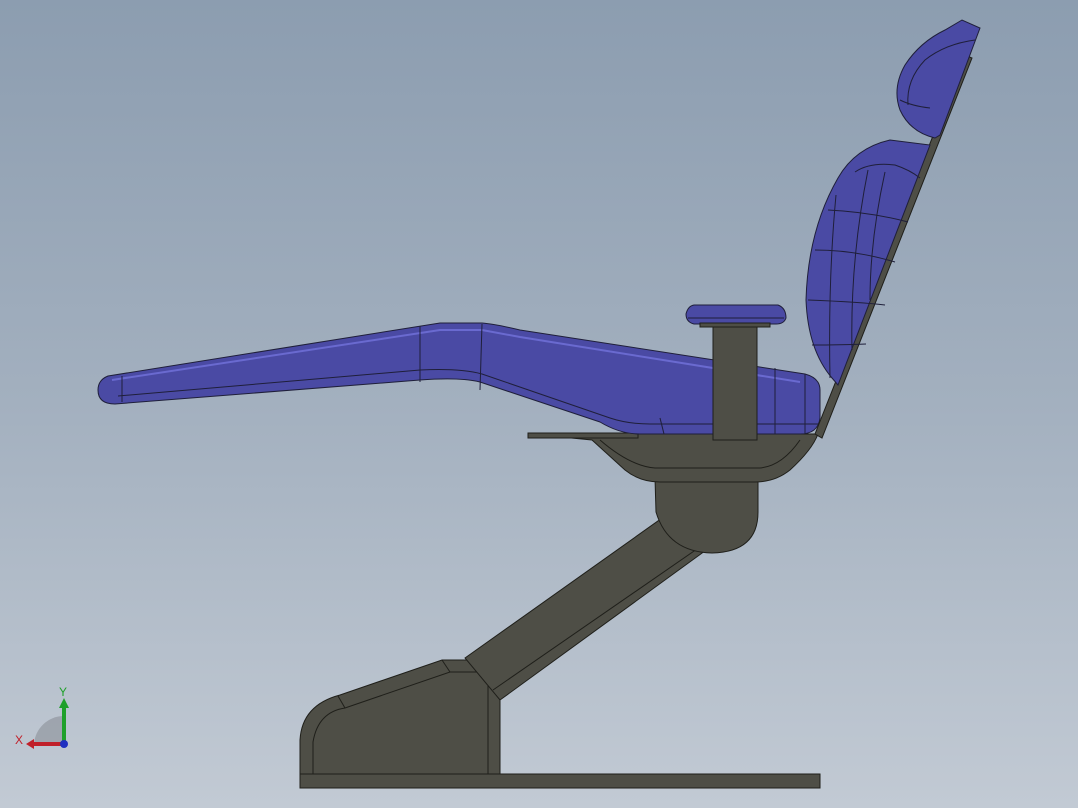 Image resolution: width=1078 pixels, height=808 pixels. I want to click on triad-x-arrow, so click(30, 744).